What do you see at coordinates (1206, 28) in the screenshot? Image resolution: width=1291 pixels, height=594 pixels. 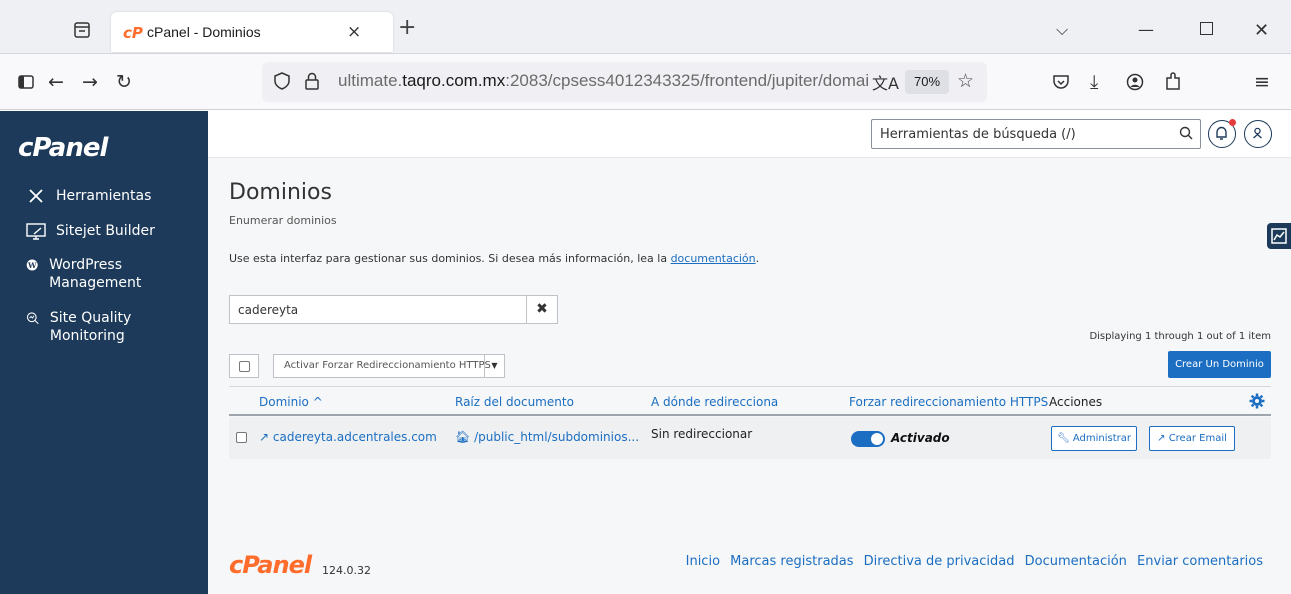 I see `maximize-icon` at bounding box center [1206, 28].